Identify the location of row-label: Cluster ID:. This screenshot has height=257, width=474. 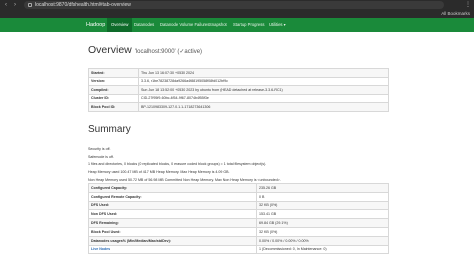
(113, 98).